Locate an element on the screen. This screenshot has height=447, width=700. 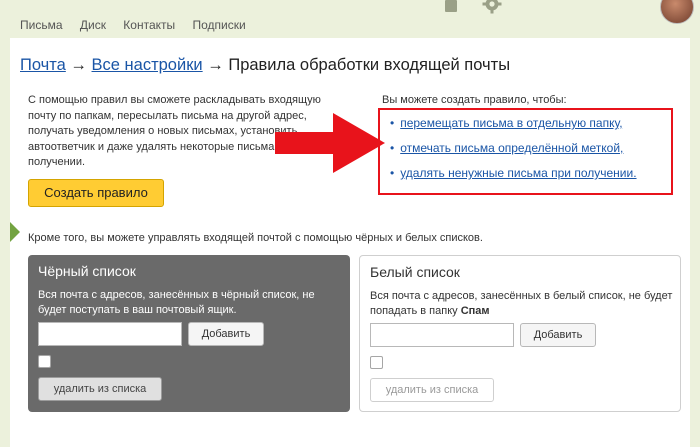
top-bar: Письма Диск Контакты Подписки is located at coordinates (350, 20).